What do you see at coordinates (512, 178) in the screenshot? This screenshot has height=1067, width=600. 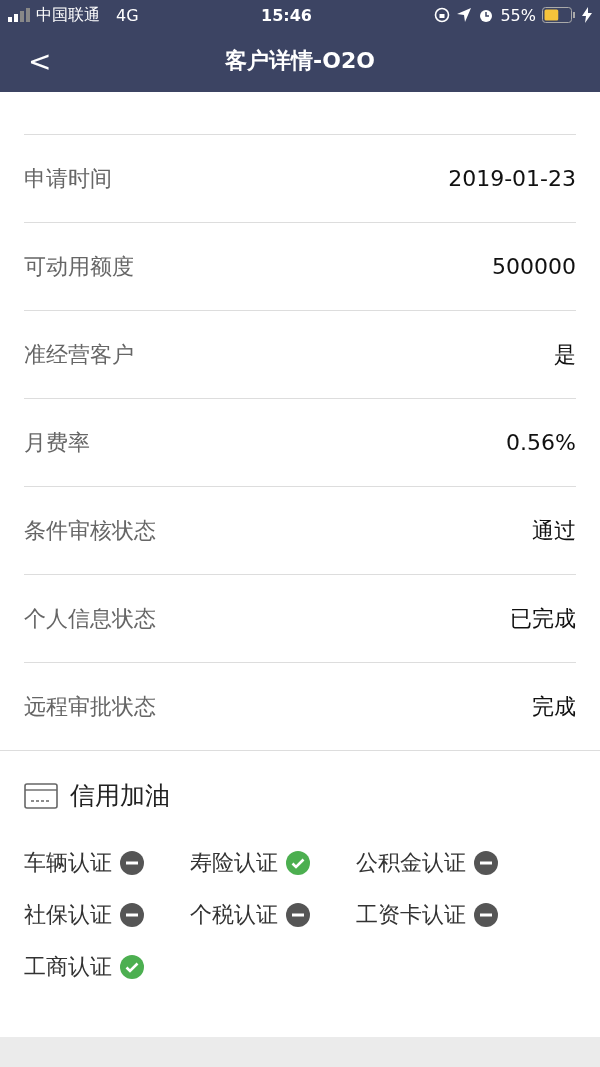 I see `field-value: 2019-01-23` at bounding box center [512, 178].